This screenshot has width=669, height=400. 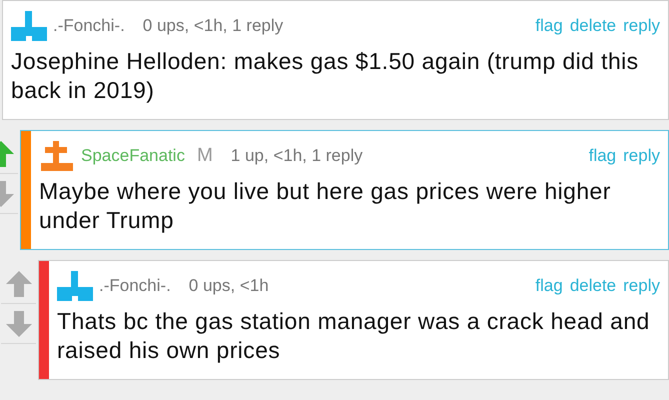 What do you see at coordinates (133, 156) in the screenshot?
I see `username-link: SpaceFanatic` at bounding box center [133, 156].